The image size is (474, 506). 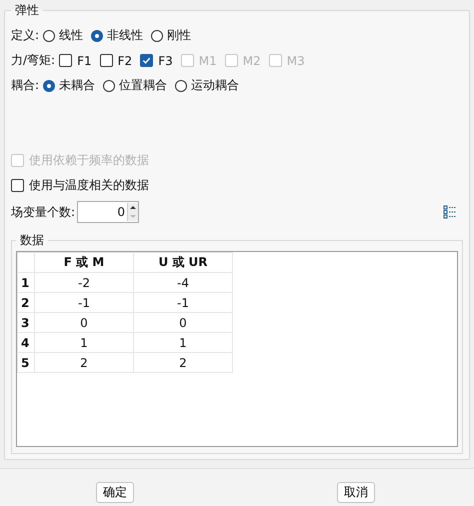 What do you see at coordinates (171, 35) in the screenshot?
I see `radio-option: 刚性` at bounding box center [171, 35].